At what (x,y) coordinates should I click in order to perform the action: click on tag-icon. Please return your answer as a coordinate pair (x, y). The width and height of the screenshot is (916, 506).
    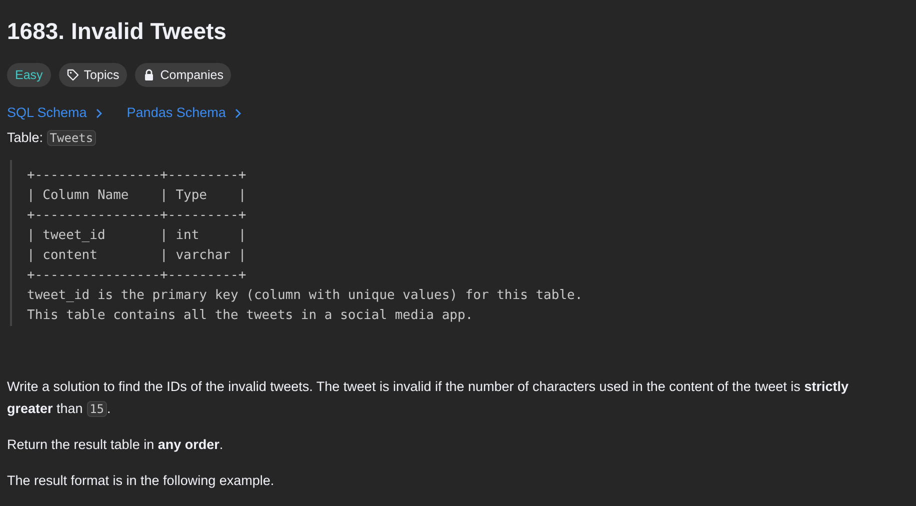
    Looking at the image, I should click on (72, 74).